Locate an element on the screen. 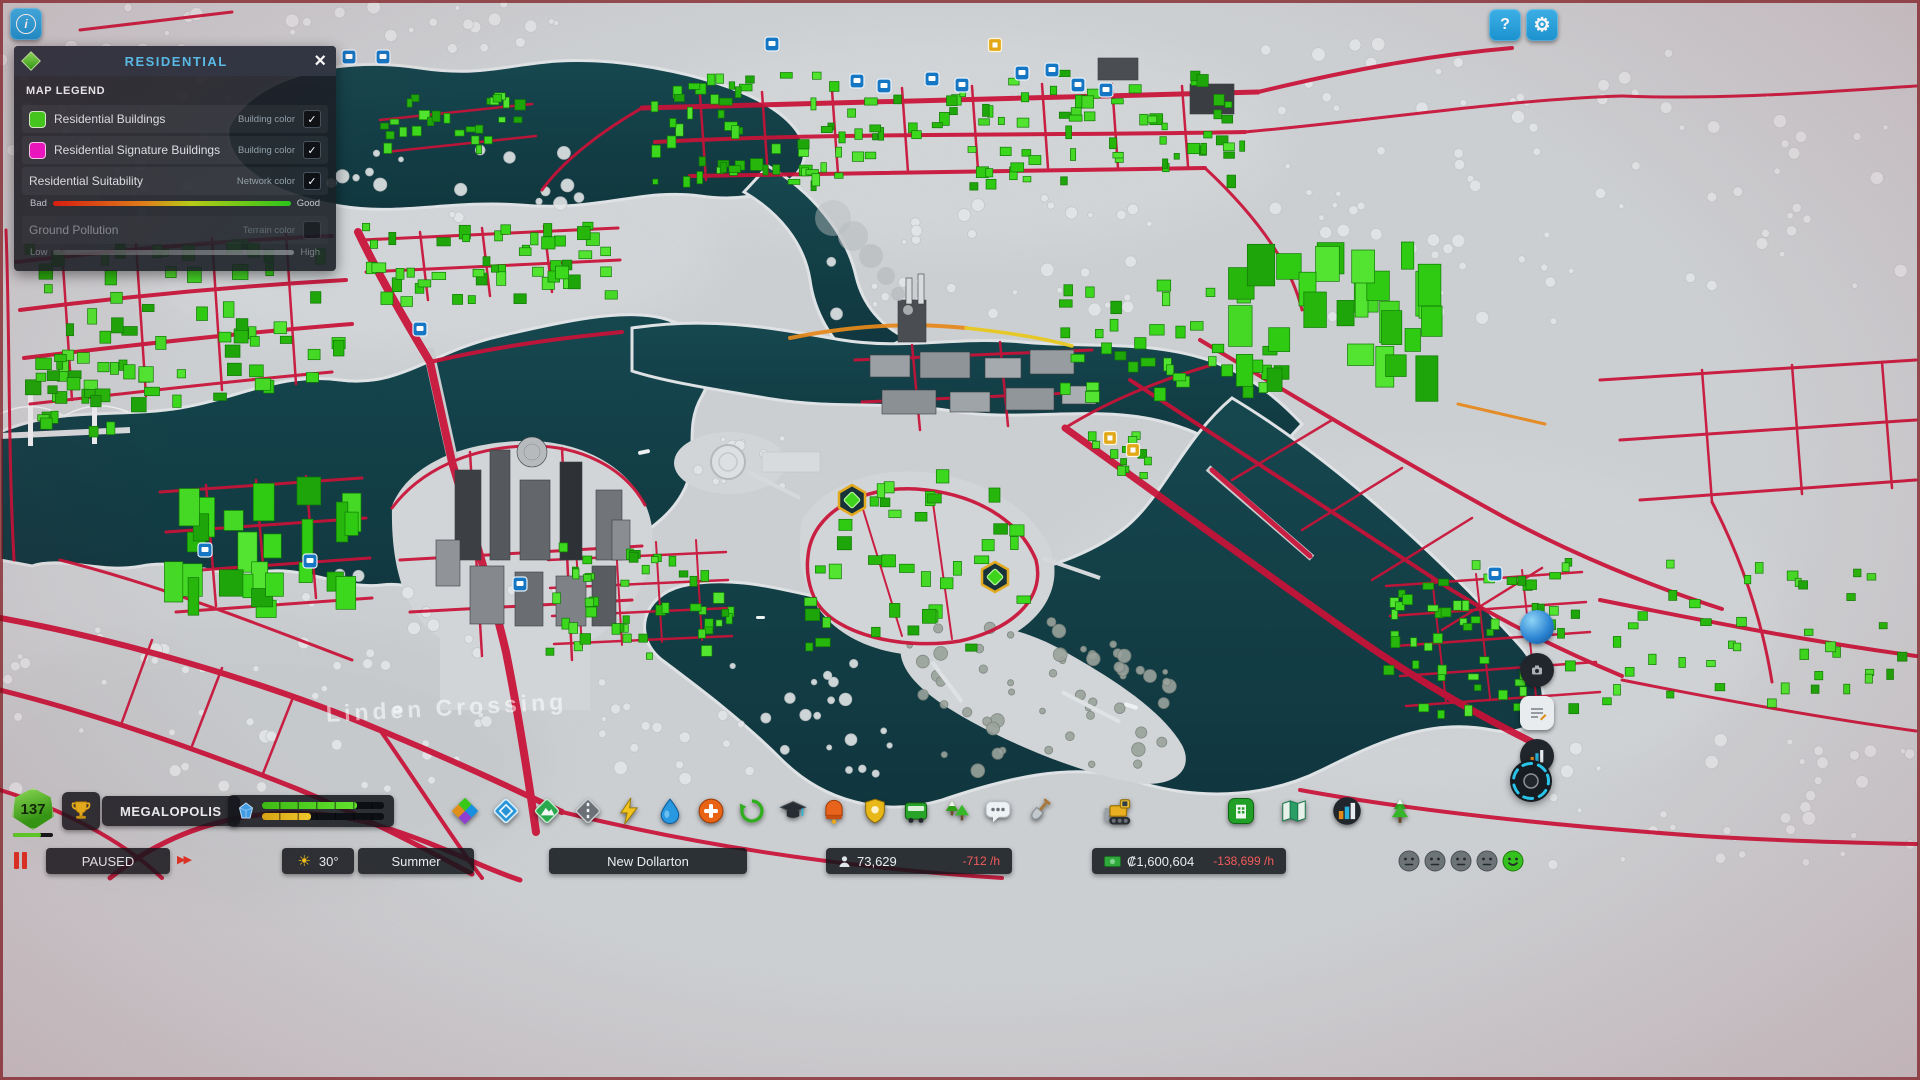  help-icon: ? is located at coordinates (1505, 24).